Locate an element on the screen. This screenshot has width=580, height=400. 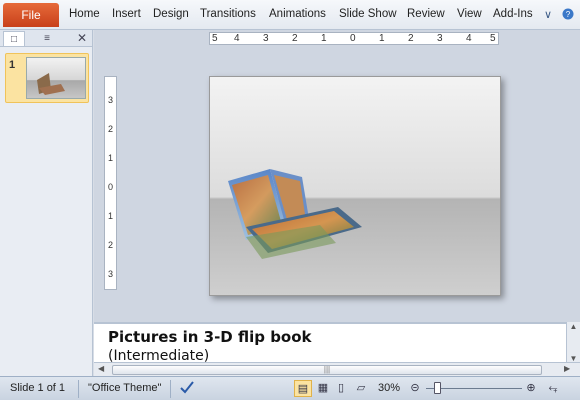
zoom-in-icon: ⊕ is located at coordinates (531, 388).